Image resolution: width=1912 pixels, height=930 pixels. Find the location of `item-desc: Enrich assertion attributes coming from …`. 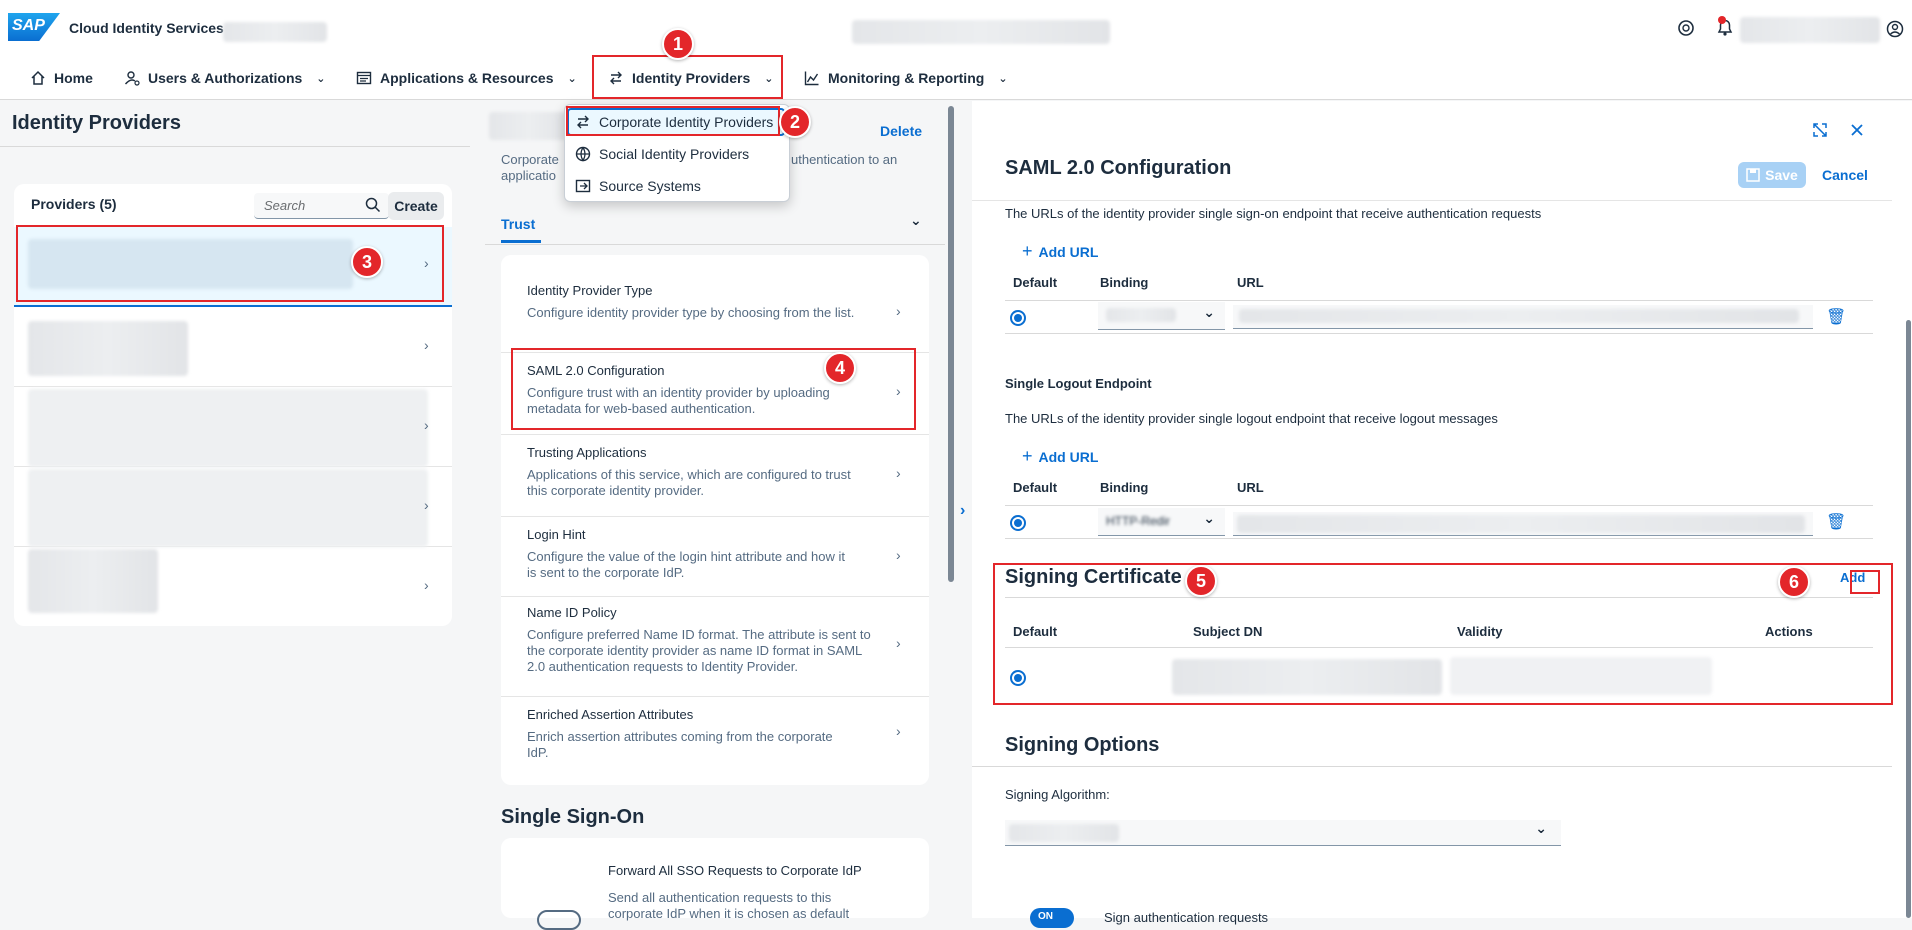

item-desc: Enrich assertion attributes coming from … is located at coordinates (680, 744).